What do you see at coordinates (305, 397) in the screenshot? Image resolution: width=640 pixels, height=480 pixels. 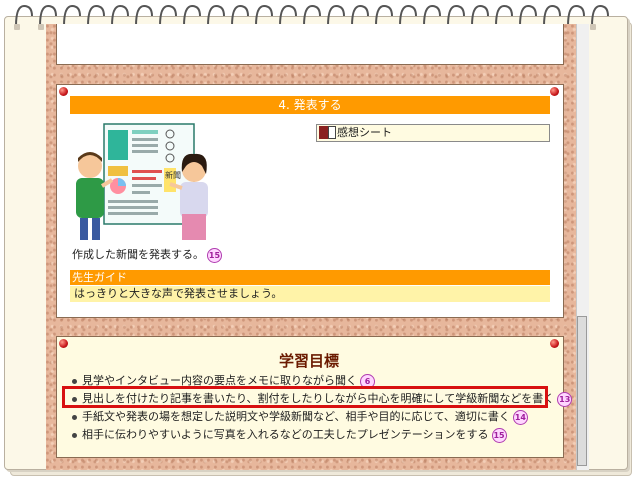 I see `highlight-box` at bounding box center [305, 397].